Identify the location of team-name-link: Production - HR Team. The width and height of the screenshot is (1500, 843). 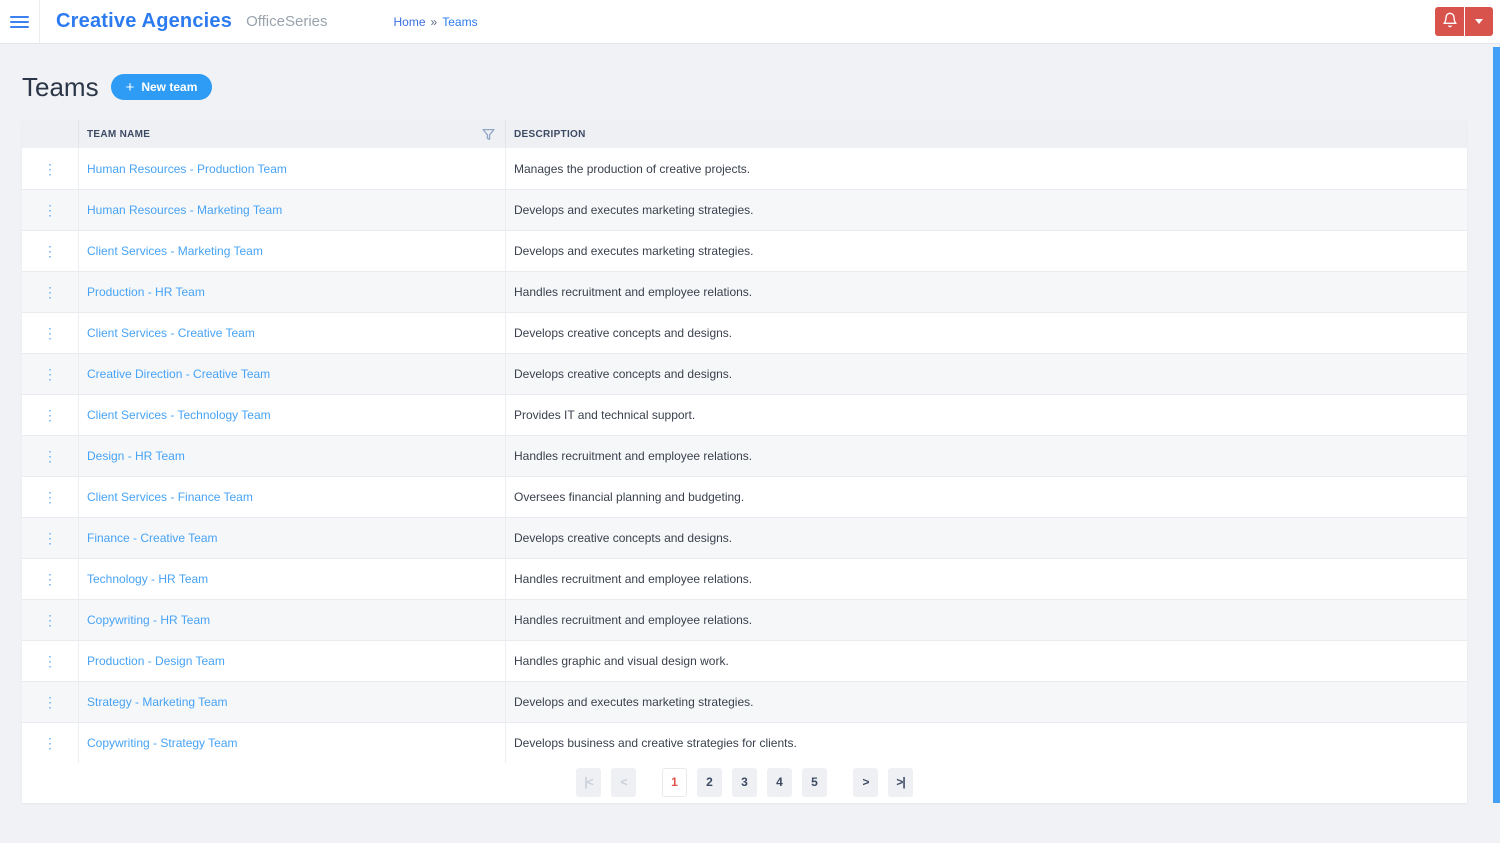
(146, 292).